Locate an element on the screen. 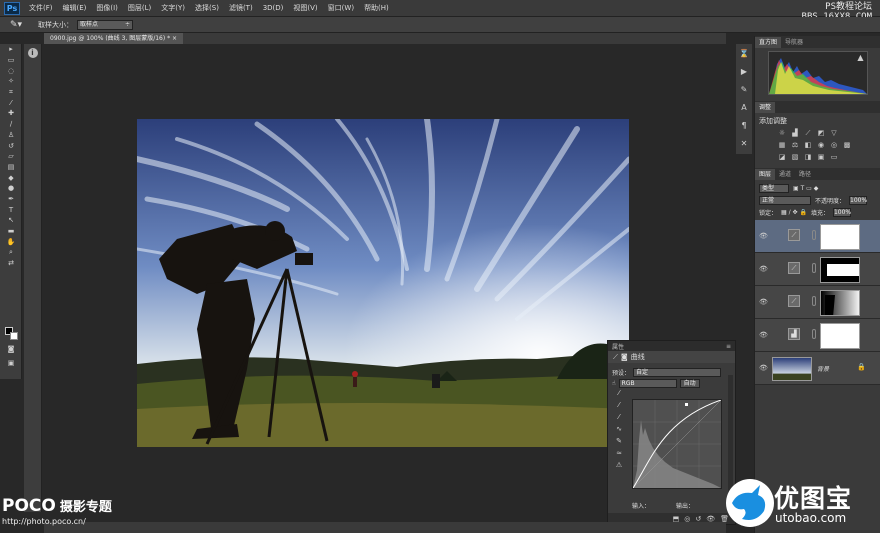 The width and height of the screenshot is (880, 533). eyedropper-tool-icon: ✎▾ is located at coordinates (18, 25).